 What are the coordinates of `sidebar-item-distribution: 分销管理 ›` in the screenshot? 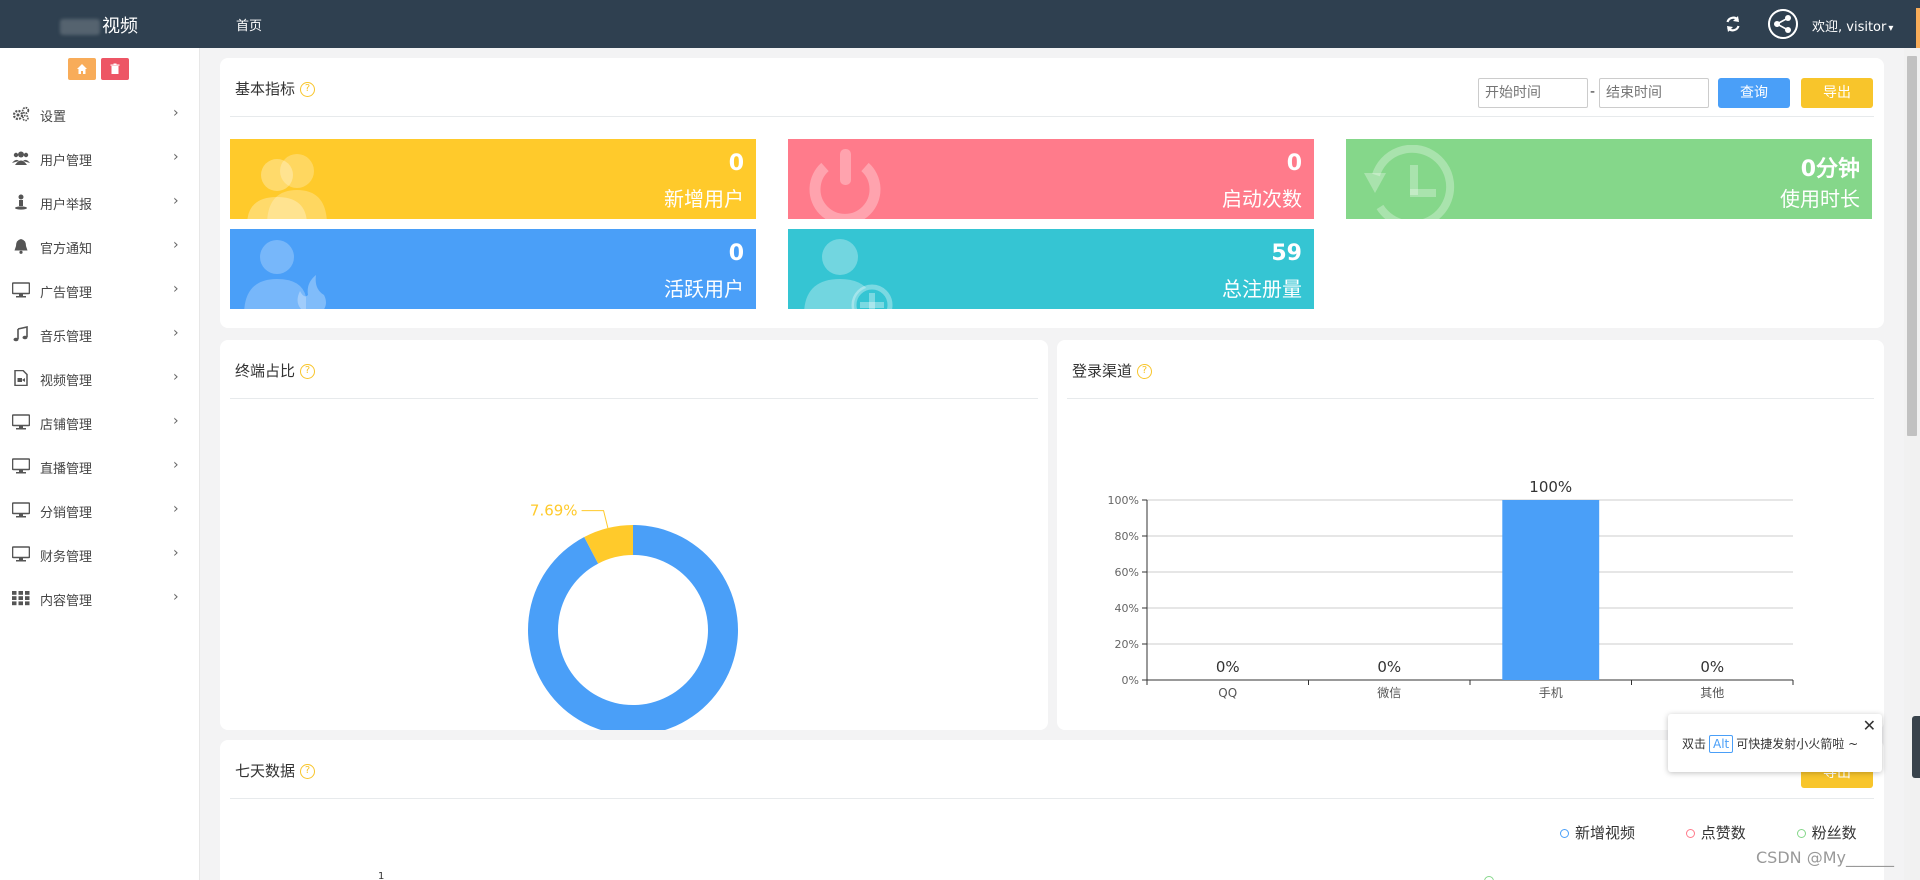 It's located at (99, 510).